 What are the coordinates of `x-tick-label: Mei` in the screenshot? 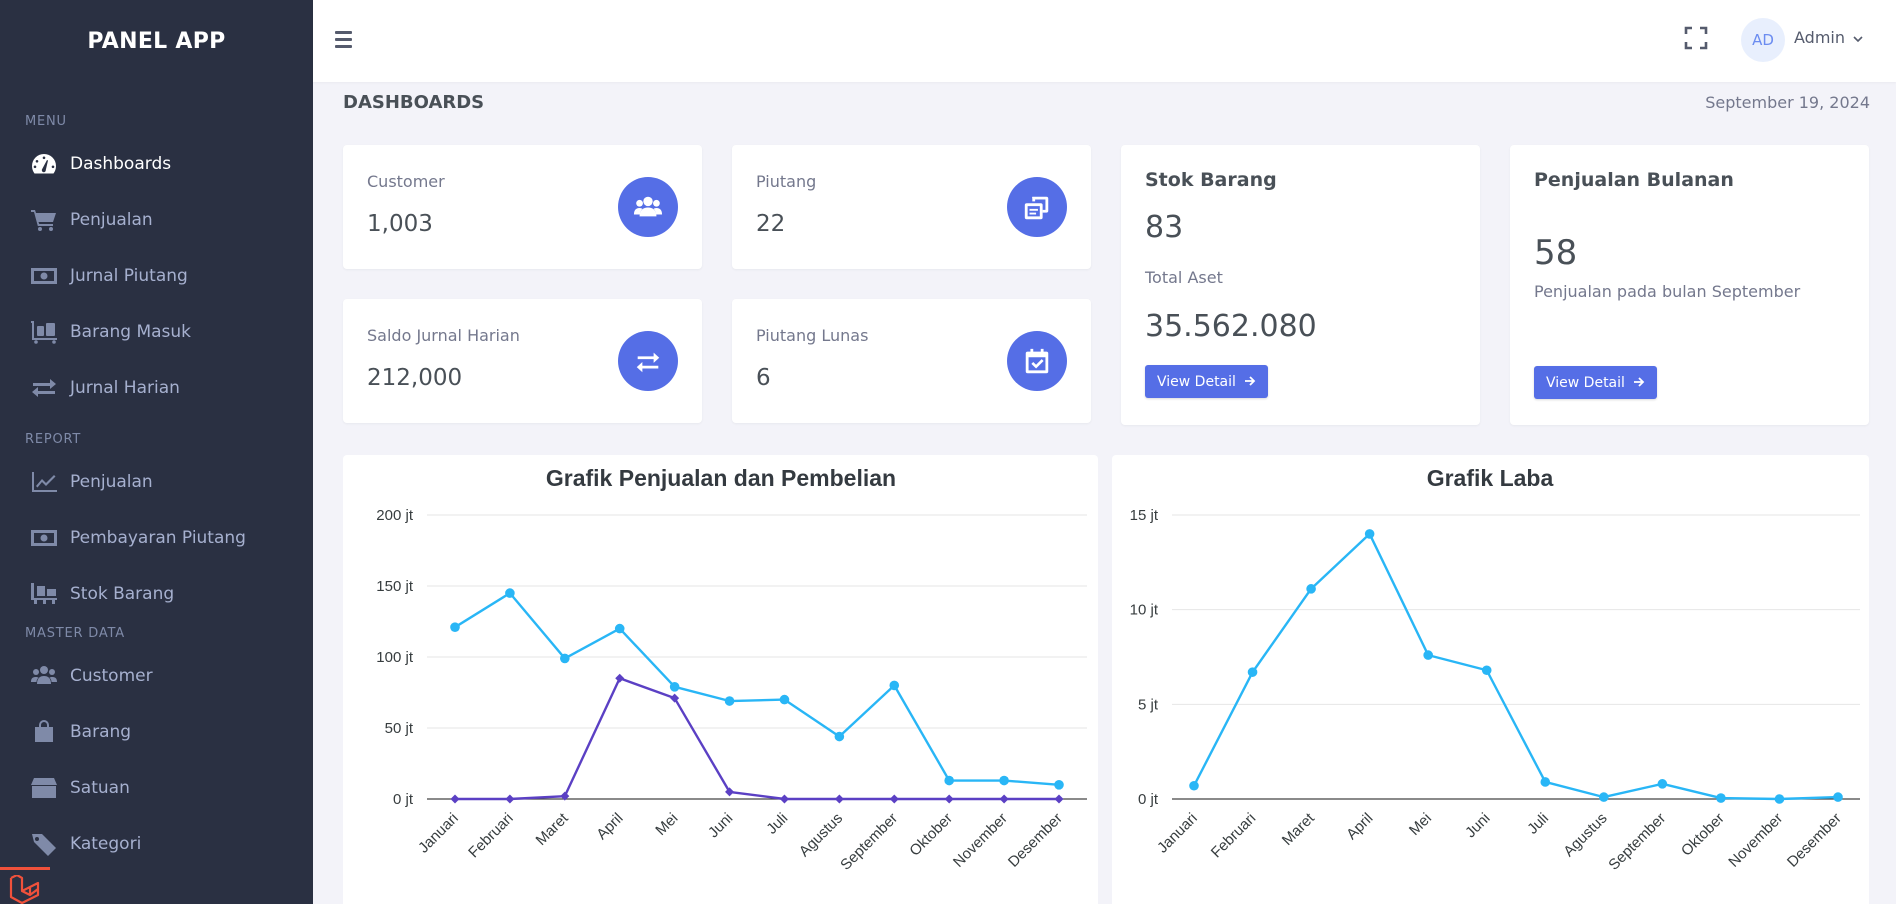 It's located at (666, 824).